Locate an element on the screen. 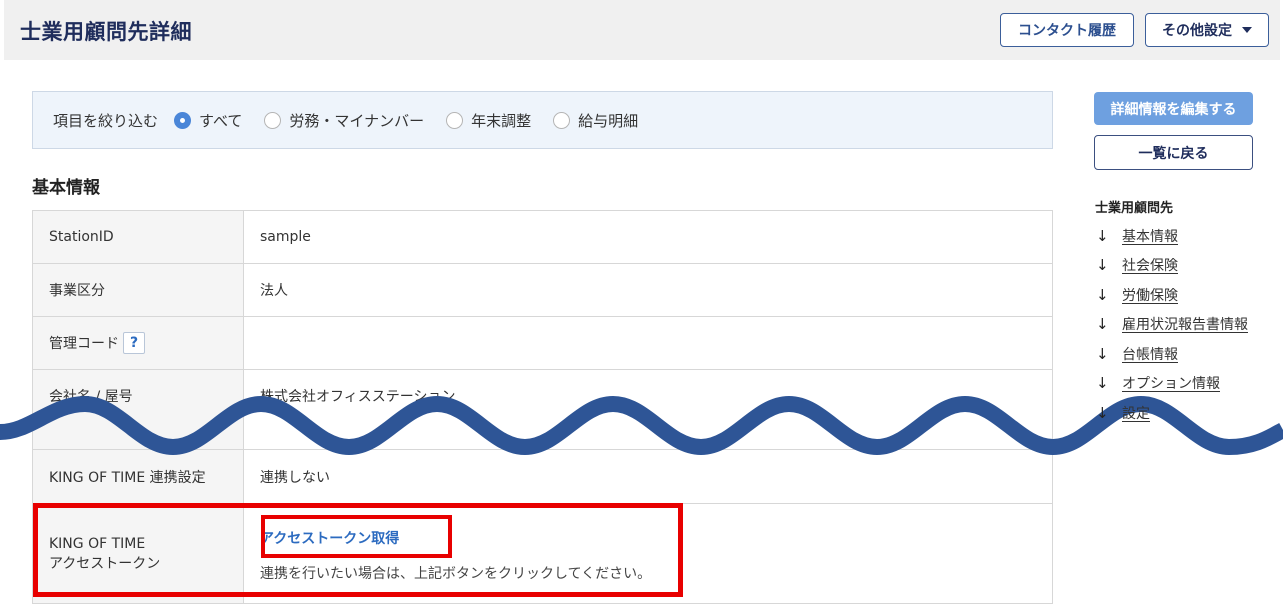  back-to-list-button: 一覧に戻る is located at coordinates (1173, 152).